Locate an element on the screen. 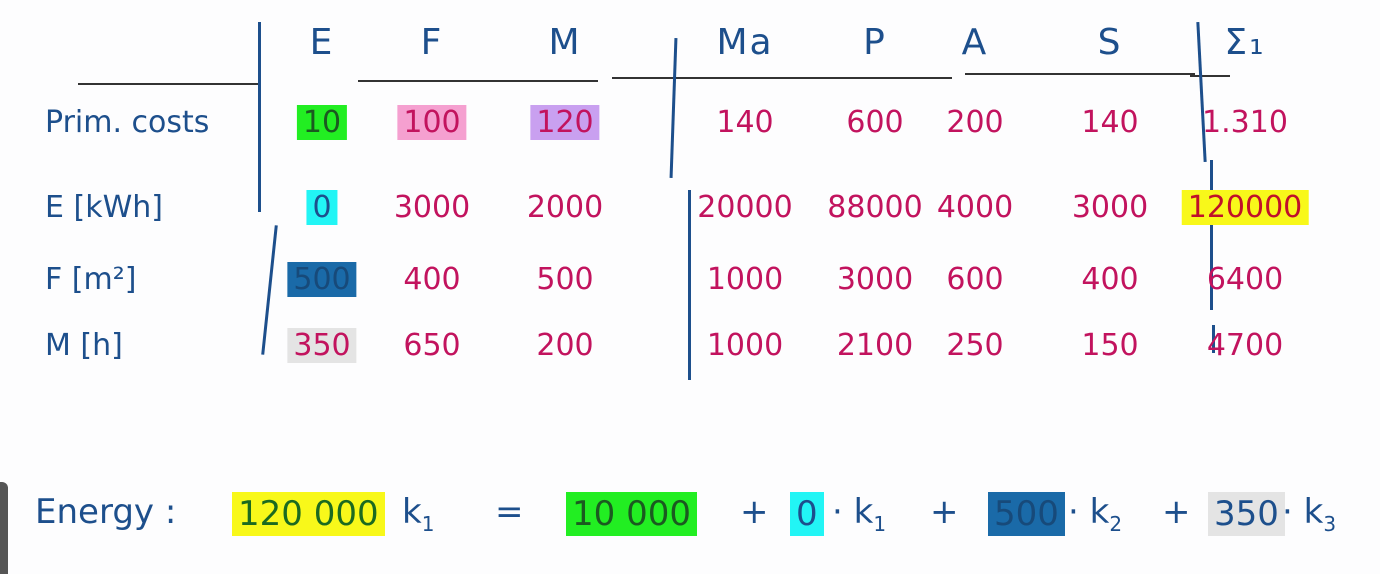  subscript: 2 is located at coordinates (1116, 523).